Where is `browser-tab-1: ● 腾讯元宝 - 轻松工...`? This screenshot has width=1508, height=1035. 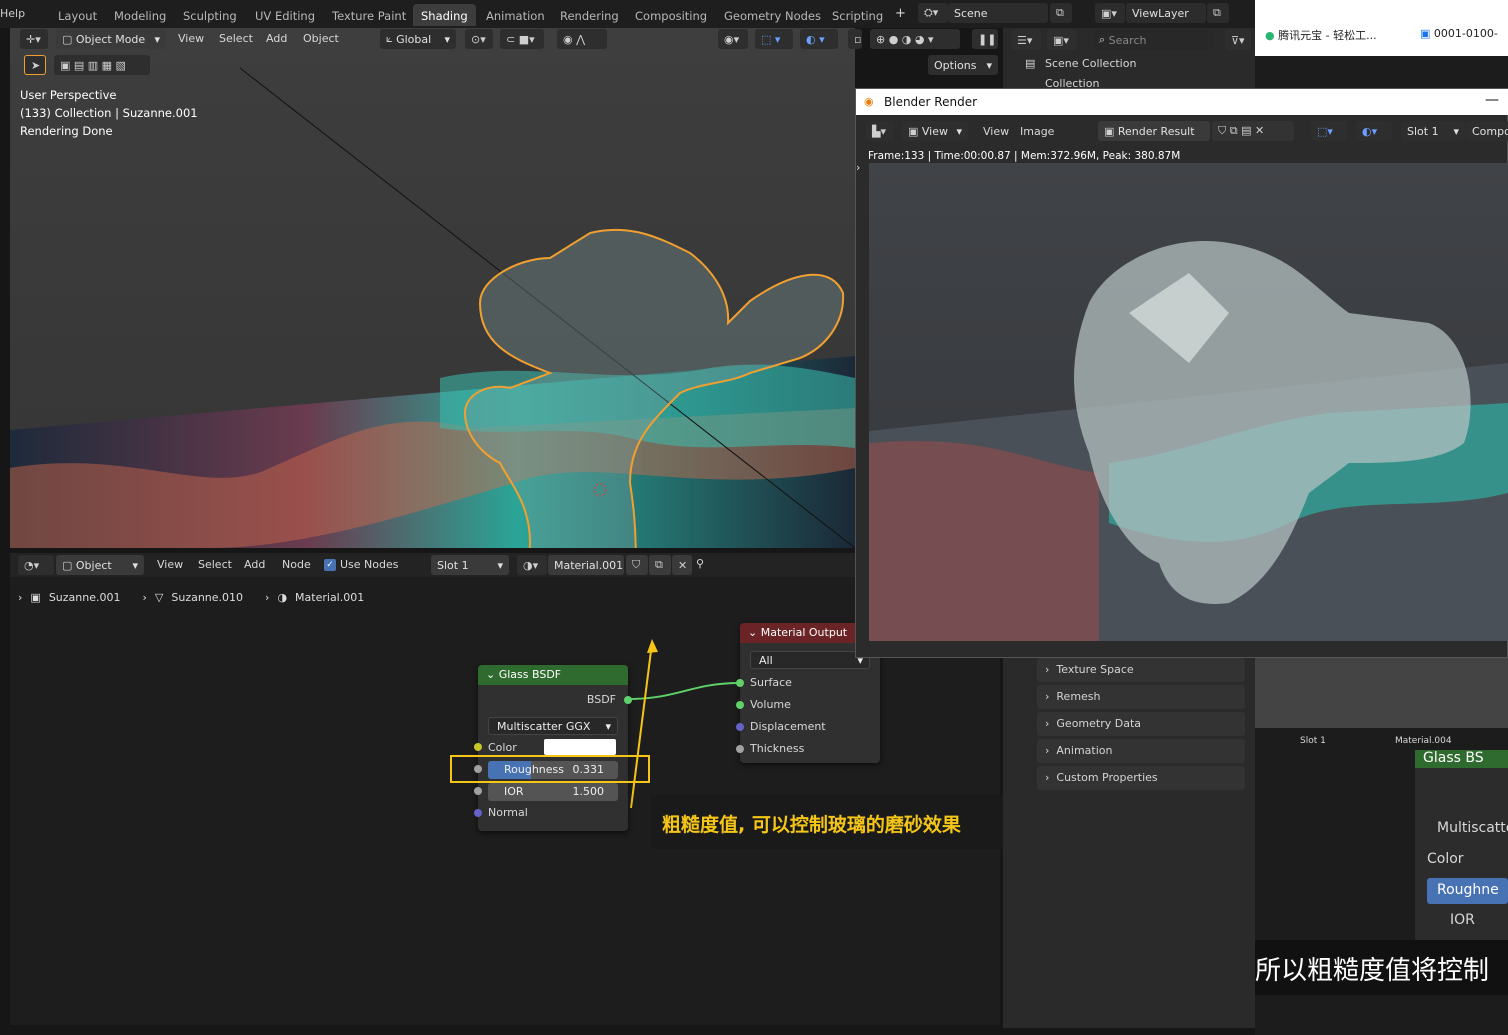 browser-tab-1: ● 腾讯元宝 - 轻松工... is located at coordinates (1321, 35).